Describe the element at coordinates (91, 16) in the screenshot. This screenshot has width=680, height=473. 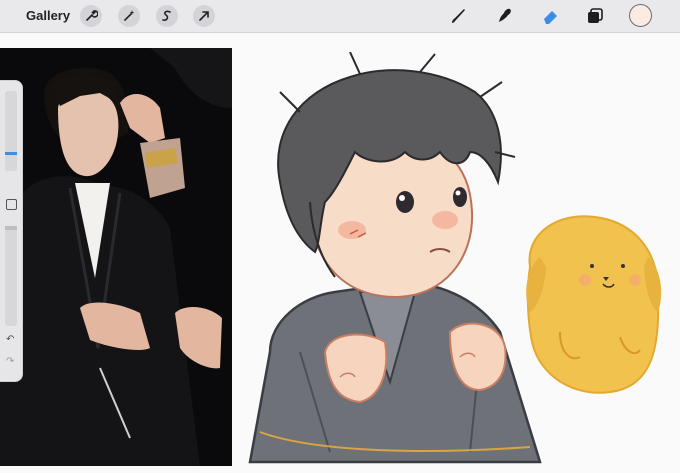
I see `wrench-icon` at that location.